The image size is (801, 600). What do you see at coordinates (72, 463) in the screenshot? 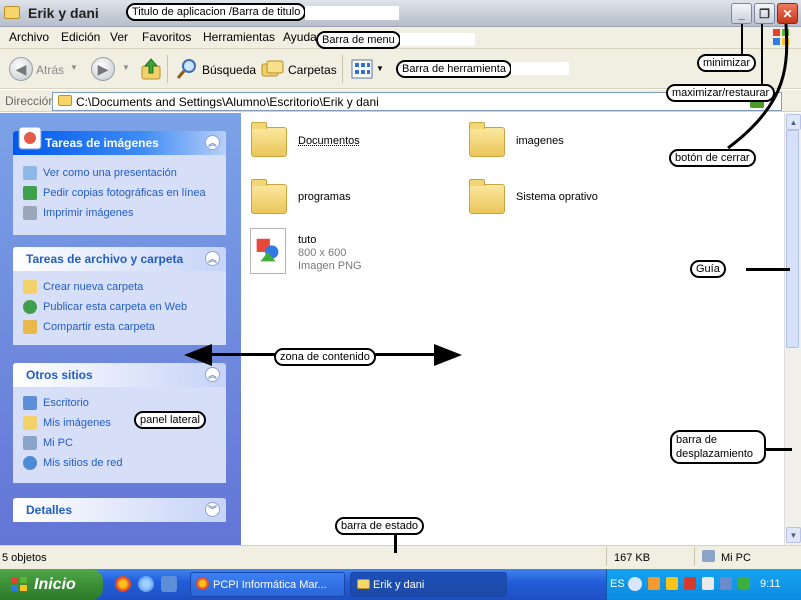
I see `place-network: Mis sitios de red` at bounding box center [72, 463].